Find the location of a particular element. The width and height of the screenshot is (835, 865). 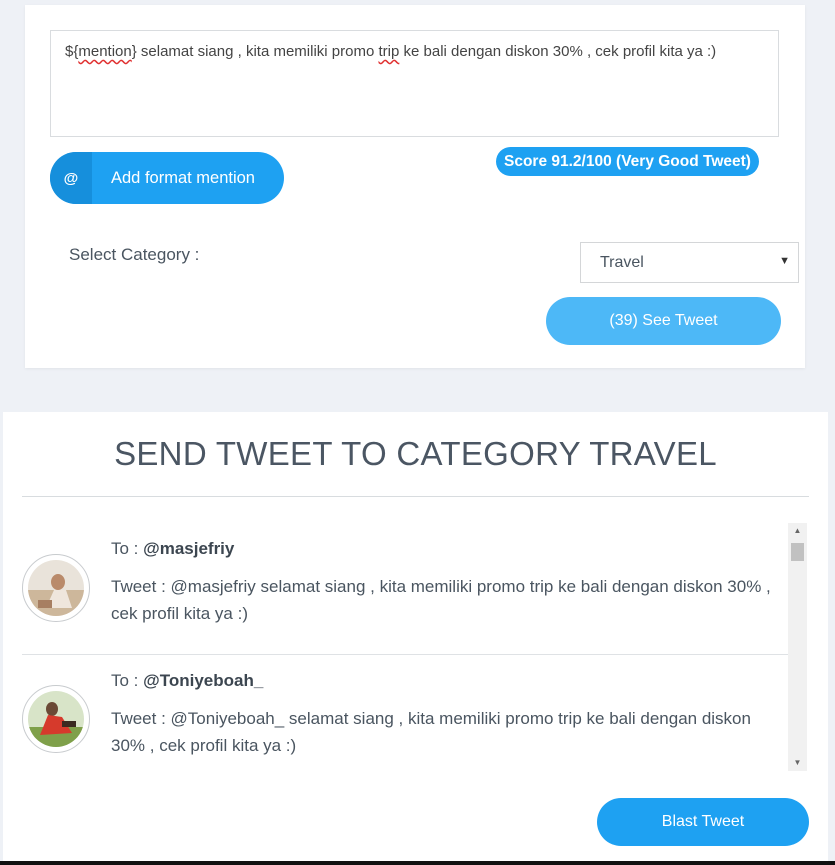

at-icon: @ is located at coordinates (71, 178).